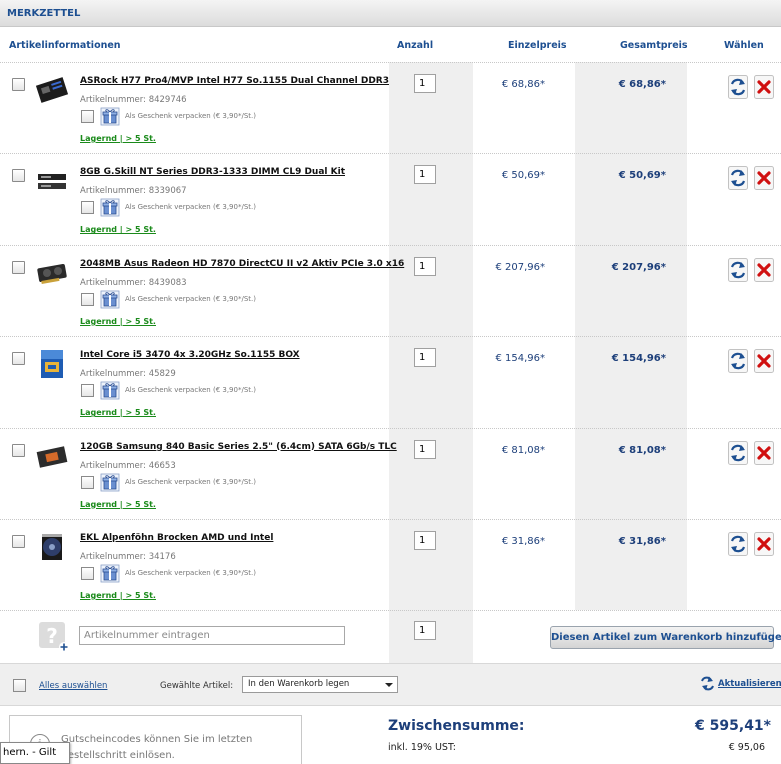 This screenshot has height=764, width=781. What do you see at coordinates (133, 191) in the screenshot?
I see `article-number: Artikelnummer: 8339067` at bounding box center [133, 191].